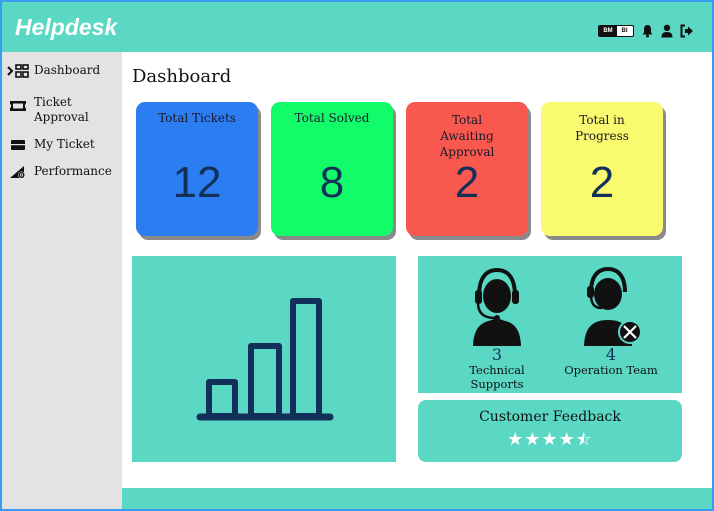 This screenshot has height=511, width=714. I want to click on my-ticket-icon, so click(18, 144).